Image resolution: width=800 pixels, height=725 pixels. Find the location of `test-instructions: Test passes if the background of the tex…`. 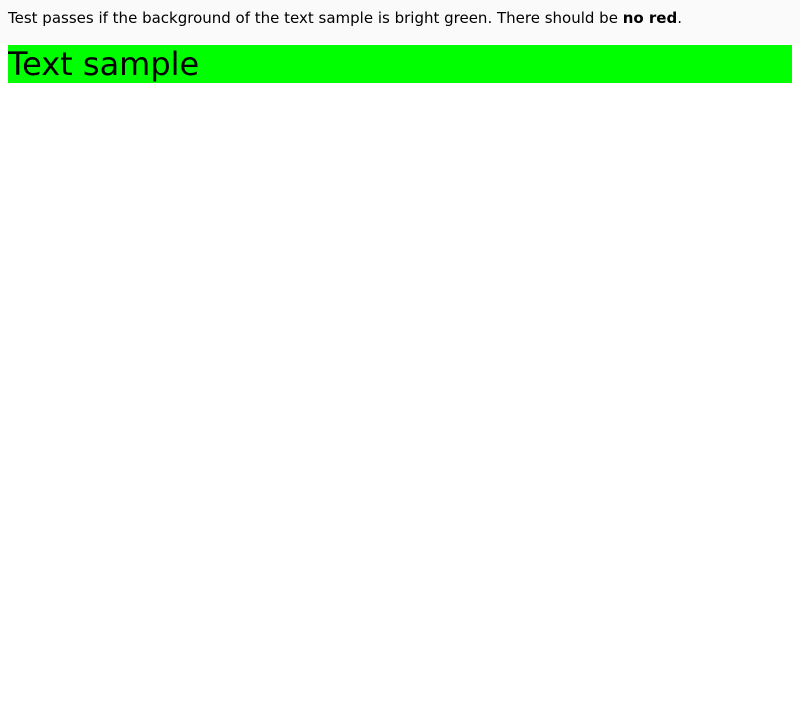

test-instructions: Test passes if the background of the tex… is located at coordinates (400, 22).